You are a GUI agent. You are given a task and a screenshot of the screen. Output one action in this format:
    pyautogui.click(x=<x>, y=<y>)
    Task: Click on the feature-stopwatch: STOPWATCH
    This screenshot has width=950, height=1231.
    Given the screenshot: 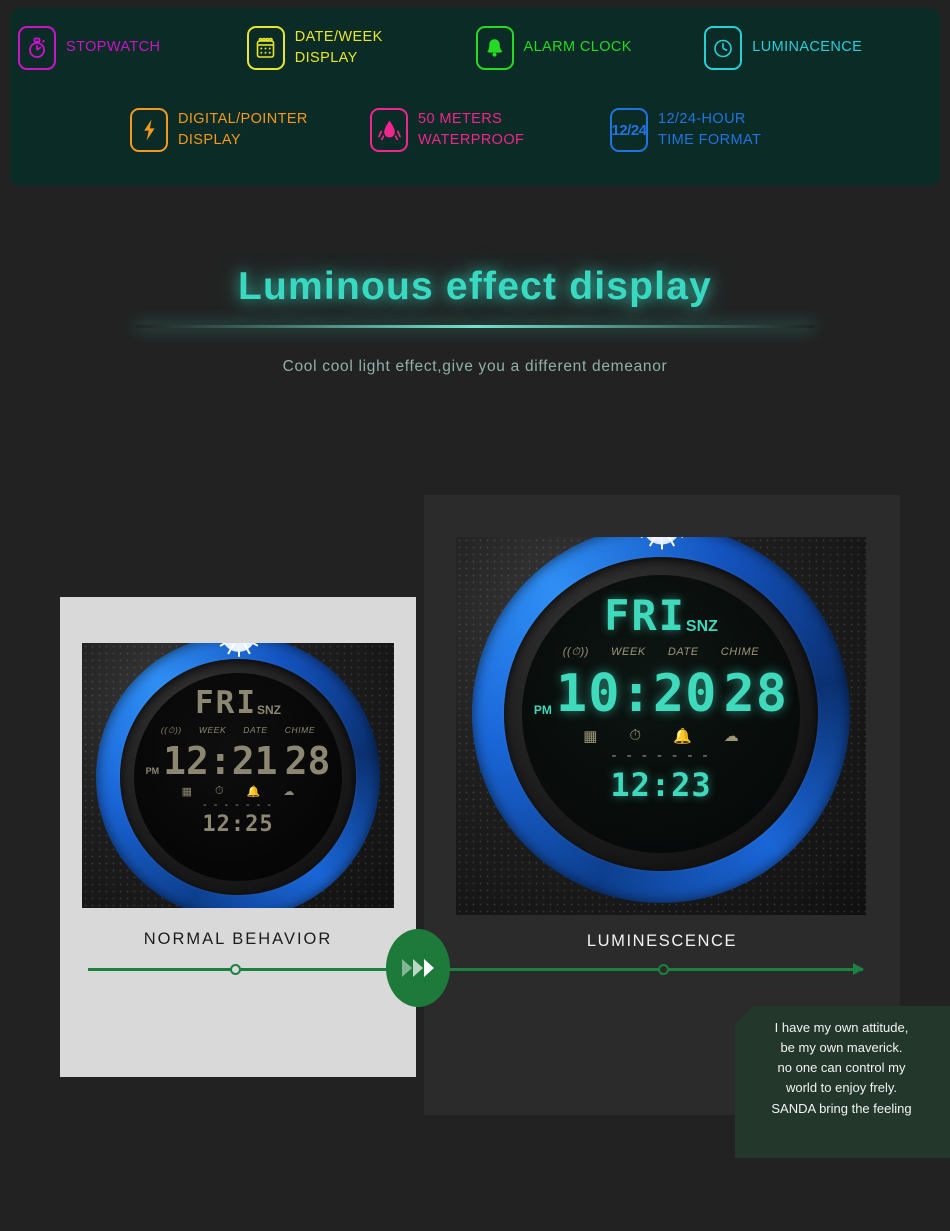 What is the action you would take?
    pyautogui.click(x=132, y=48)
    